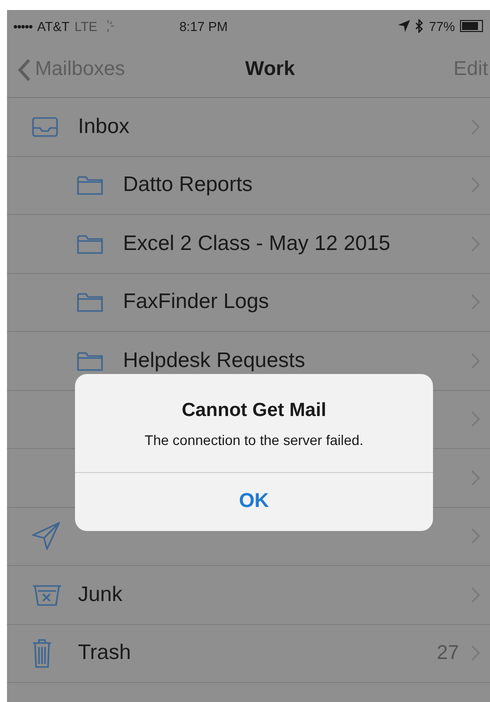  I want to click on signal-dots: ●●●●●, so click(22, 26).